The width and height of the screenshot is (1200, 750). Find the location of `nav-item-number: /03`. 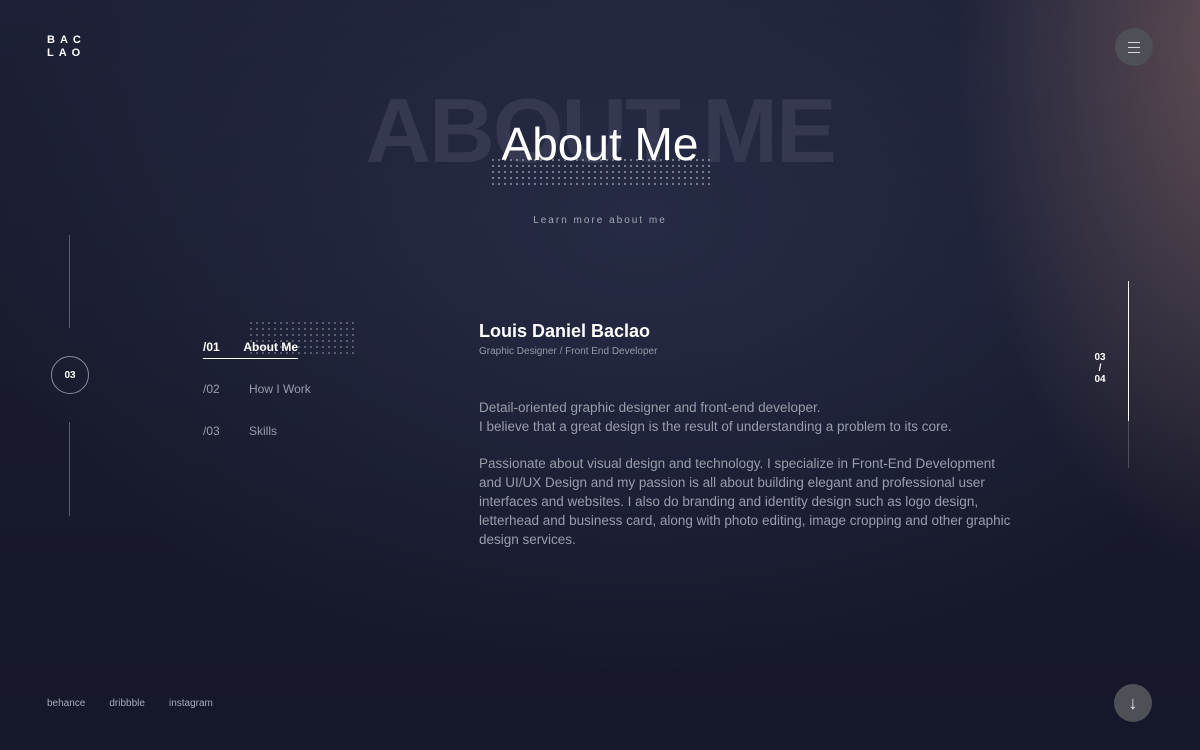

nav-item-number: /03 is located at coordinates (211, 431).